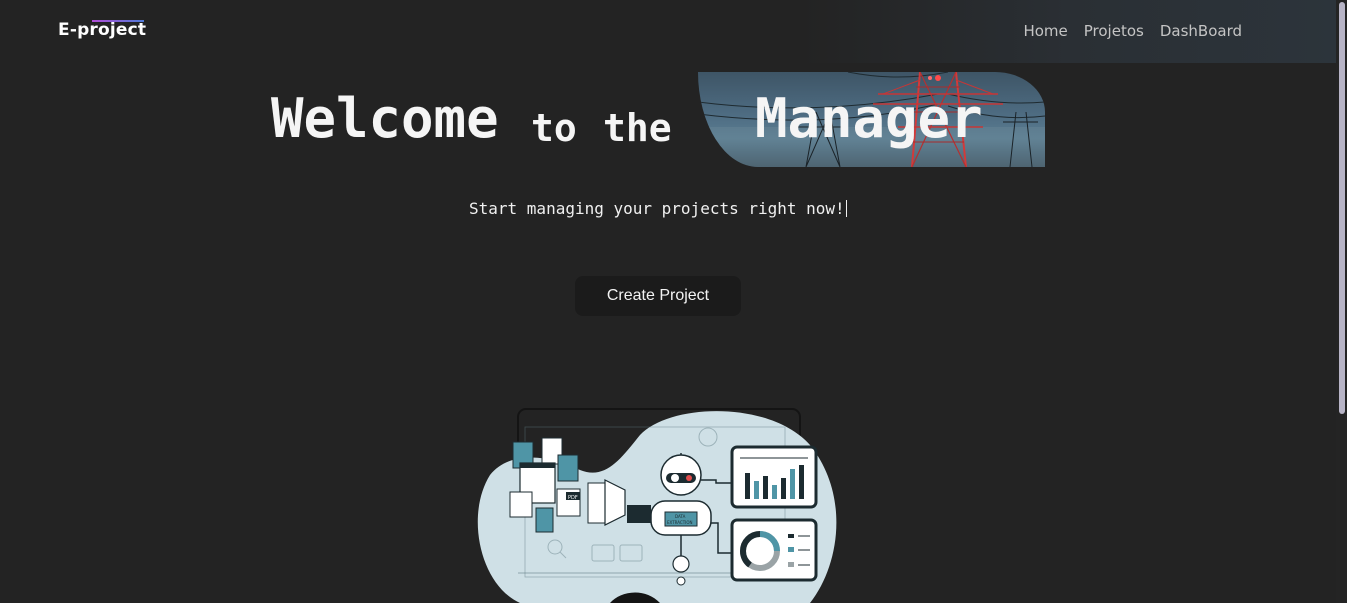  What do you see at coordinates (1114, 31) in the screenshot?
I see `nav-link-projetos: Projetos` at bounding box center [1114, 31].